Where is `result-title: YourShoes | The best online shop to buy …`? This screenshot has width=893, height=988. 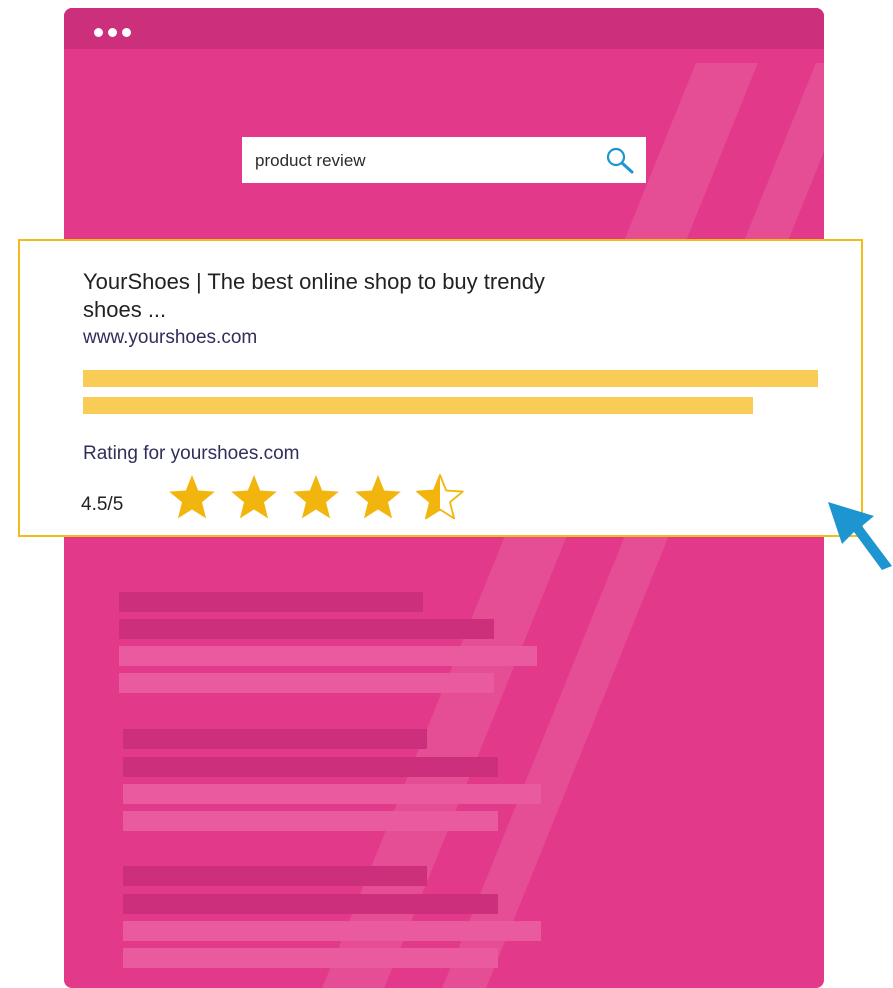
result-title: YourShoes | The best online shop to buy … is located at coordinates (318, 296).